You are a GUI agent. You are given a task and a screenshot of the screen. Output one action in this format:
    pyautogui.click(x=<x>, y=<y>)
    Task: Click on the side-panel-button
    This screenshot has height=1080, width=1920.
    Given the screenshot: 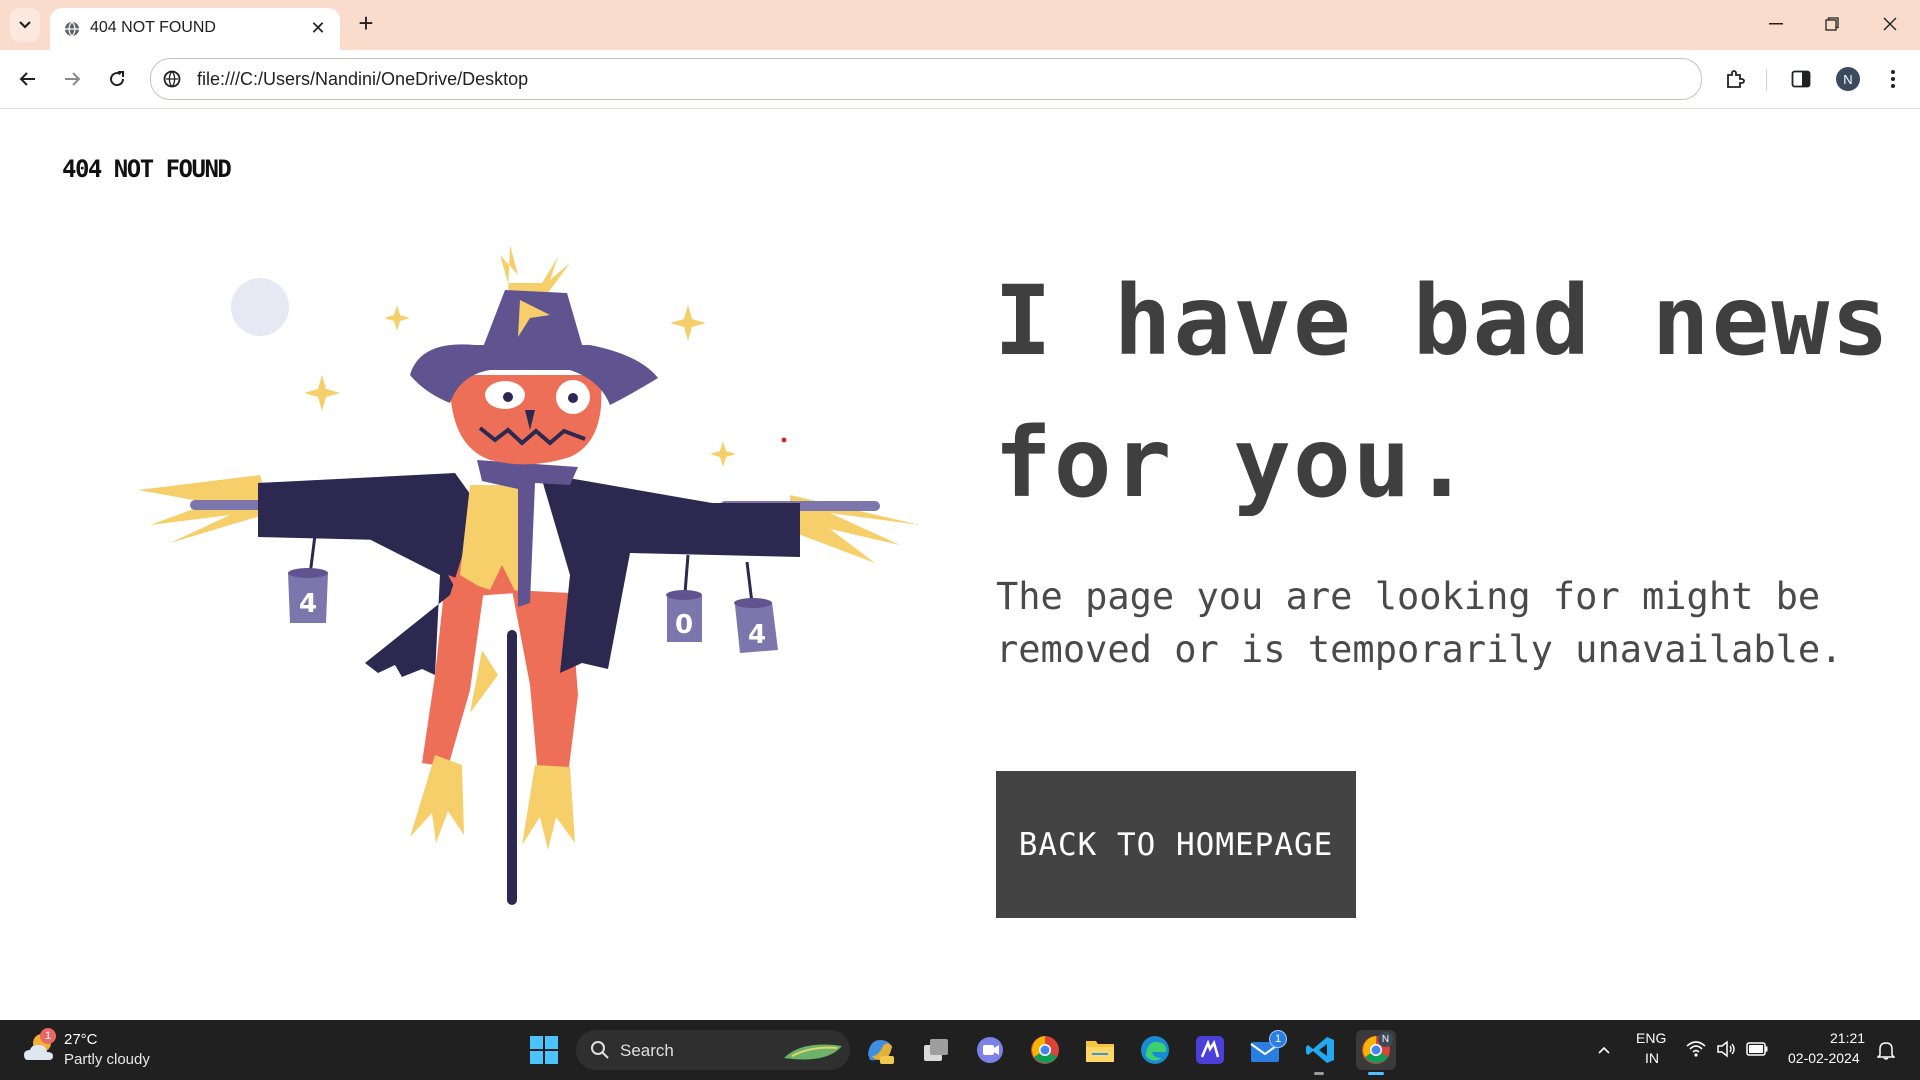 What is the action you would take?
    pyautogui.click(x=1801, y=79)
    